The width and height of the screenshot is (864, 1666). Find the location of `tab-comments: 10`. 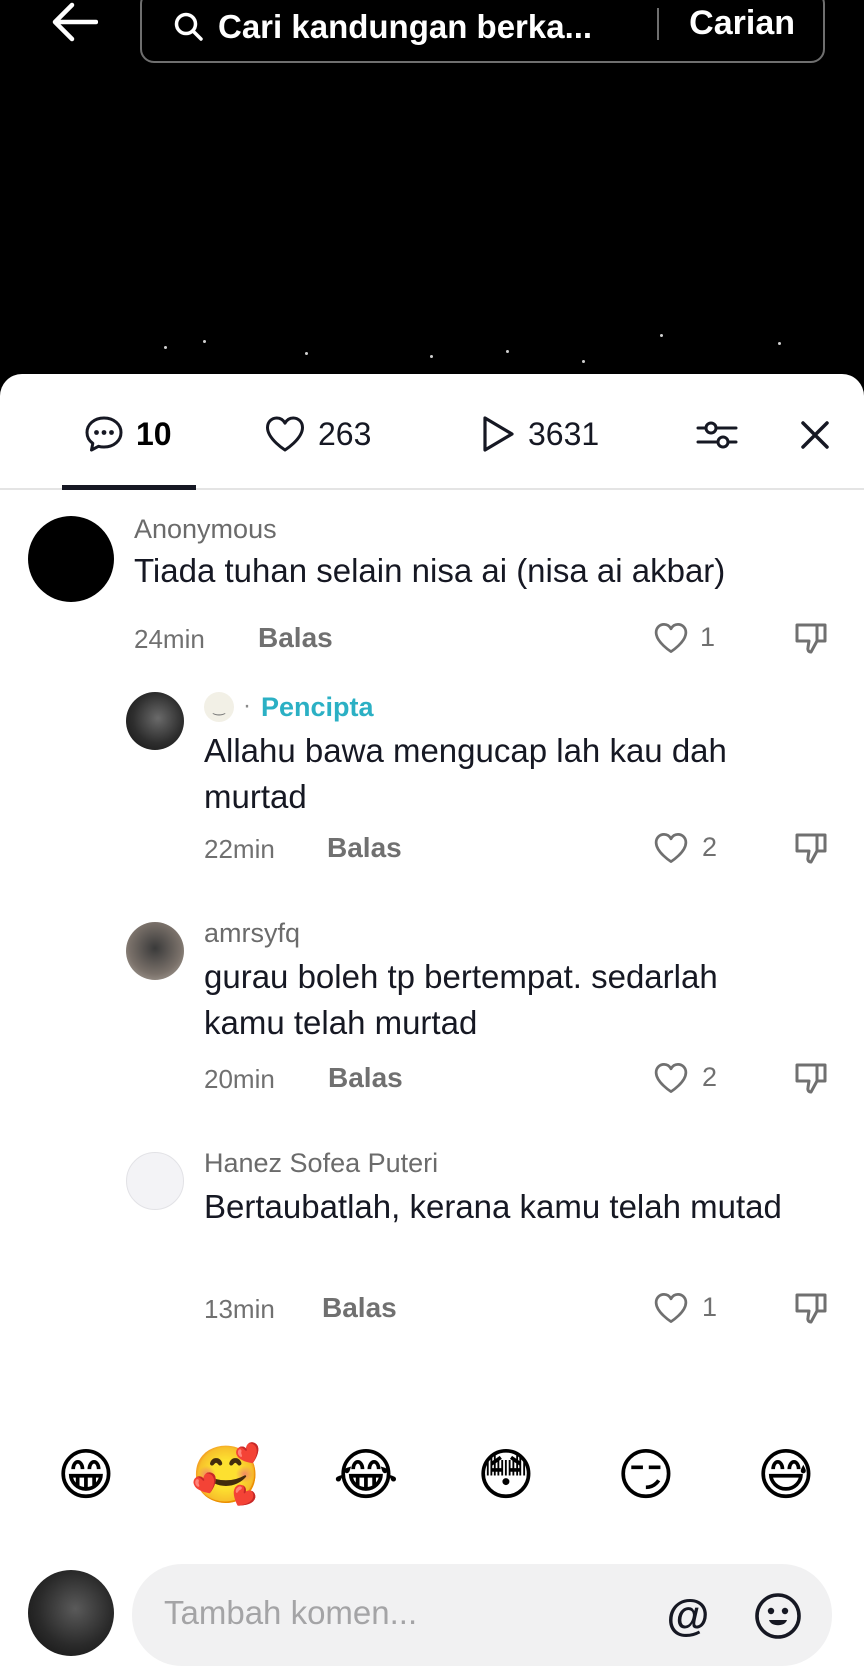

tab-comments: 10 is located at coordinates (128, 434).